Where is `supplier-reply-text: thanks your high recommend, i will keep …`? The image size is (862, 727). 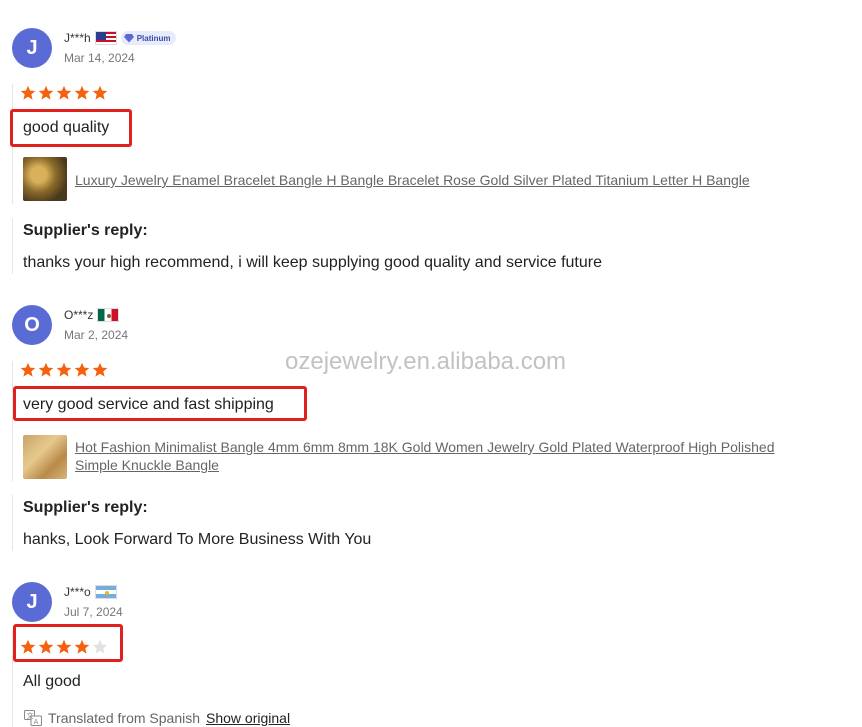
supplier-reply-text: thanks your high recommend, i will keep … is located at coordinates (312, 262).